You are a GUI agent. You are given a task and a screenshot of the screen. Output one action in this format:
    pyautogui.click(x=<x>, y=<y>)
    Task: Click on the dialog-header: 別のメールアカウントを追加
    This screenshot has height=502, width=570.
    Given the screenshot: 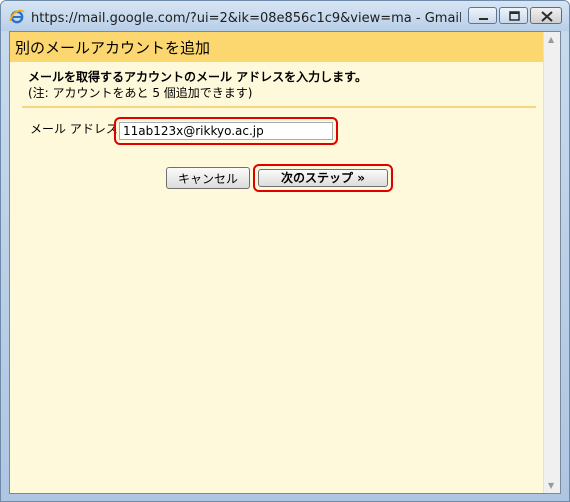 What is the action you would take?
    pyautogui.click(x=276, y=47)
    